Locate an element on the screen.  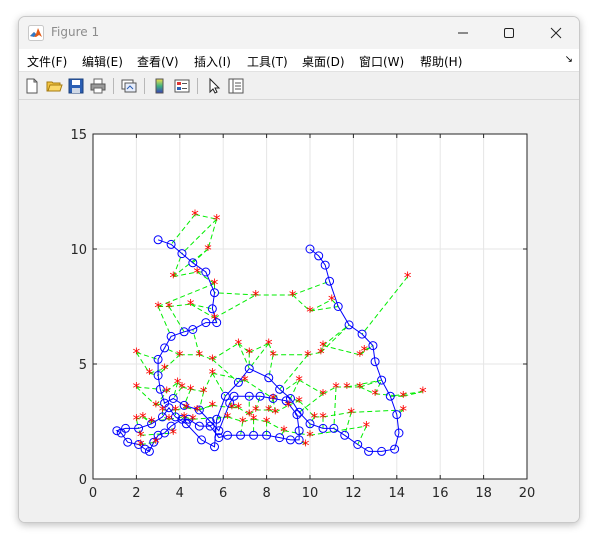
toolbar is located at coordinates (299, 86).